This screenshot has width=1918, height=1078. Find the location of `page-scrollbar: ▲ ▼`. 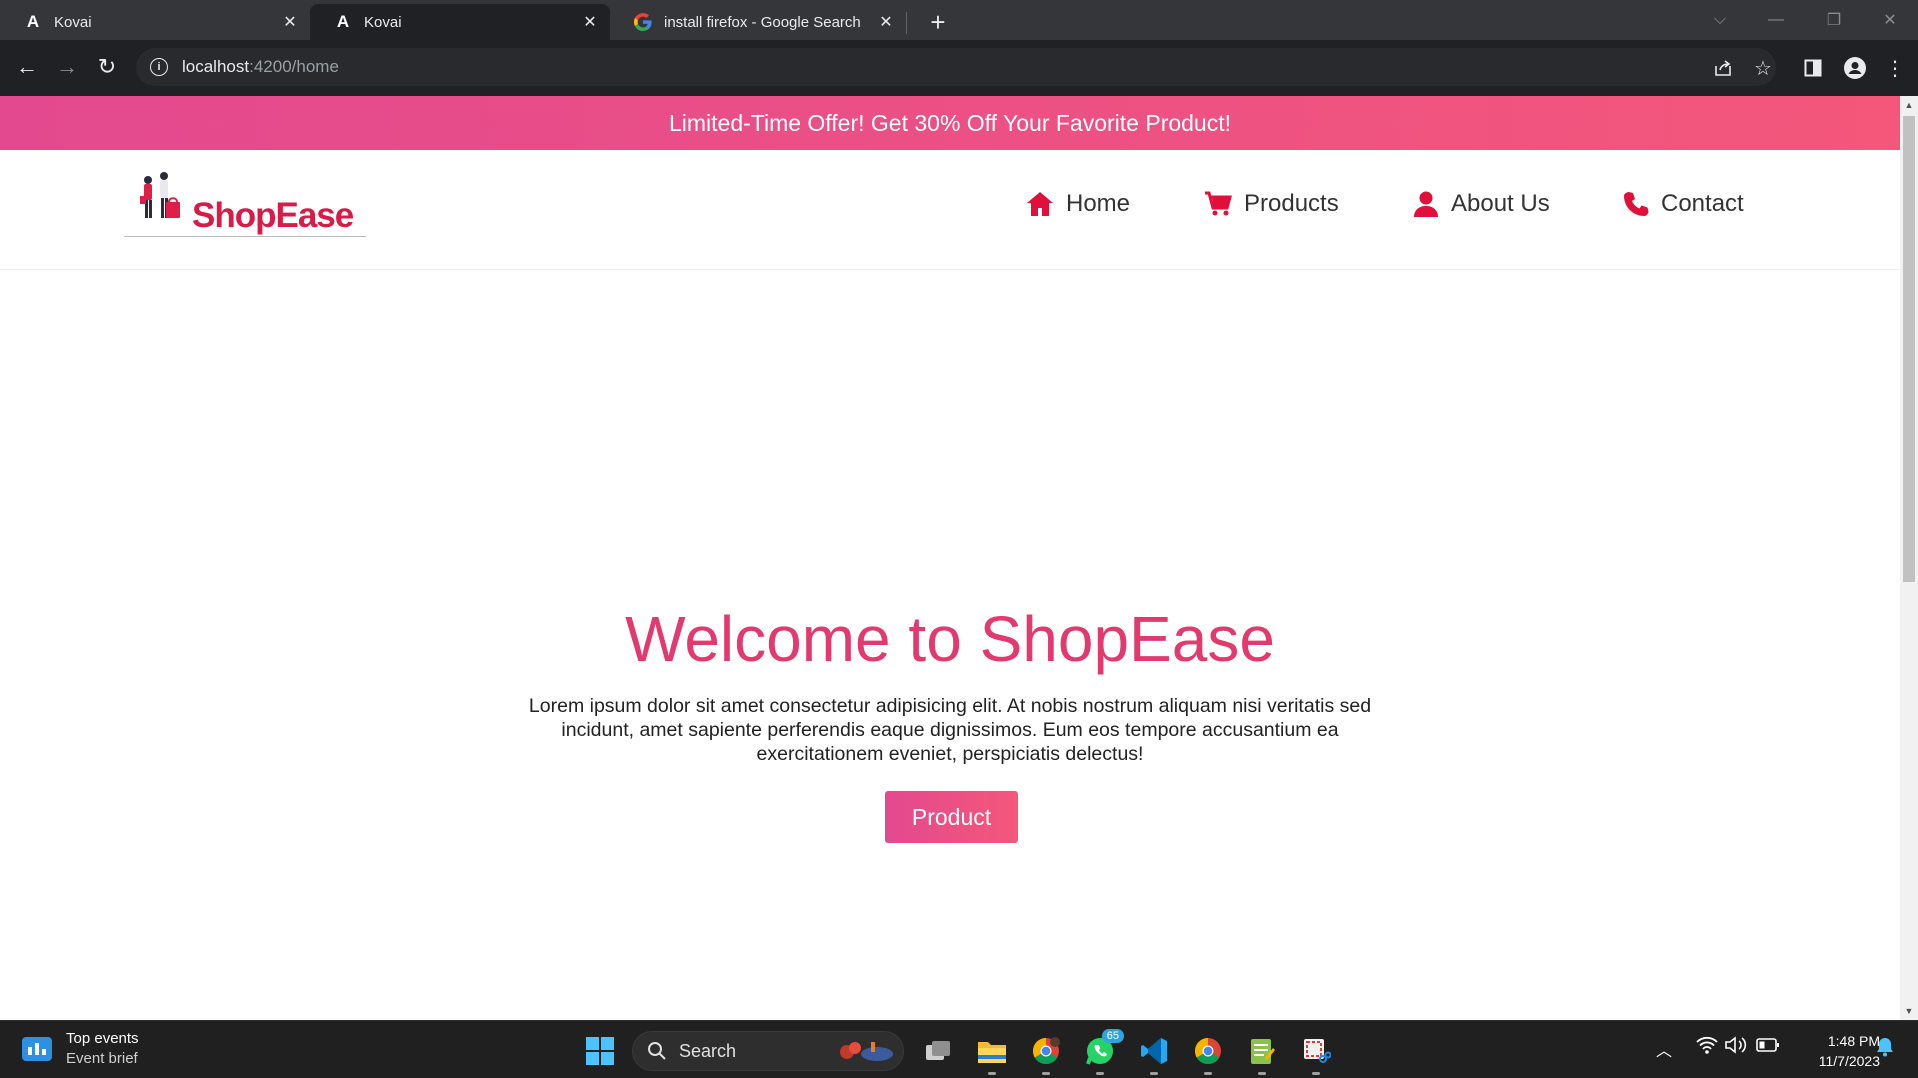

page-scrollbar: ▲ ▼ is located at coordinates (1909, 558).